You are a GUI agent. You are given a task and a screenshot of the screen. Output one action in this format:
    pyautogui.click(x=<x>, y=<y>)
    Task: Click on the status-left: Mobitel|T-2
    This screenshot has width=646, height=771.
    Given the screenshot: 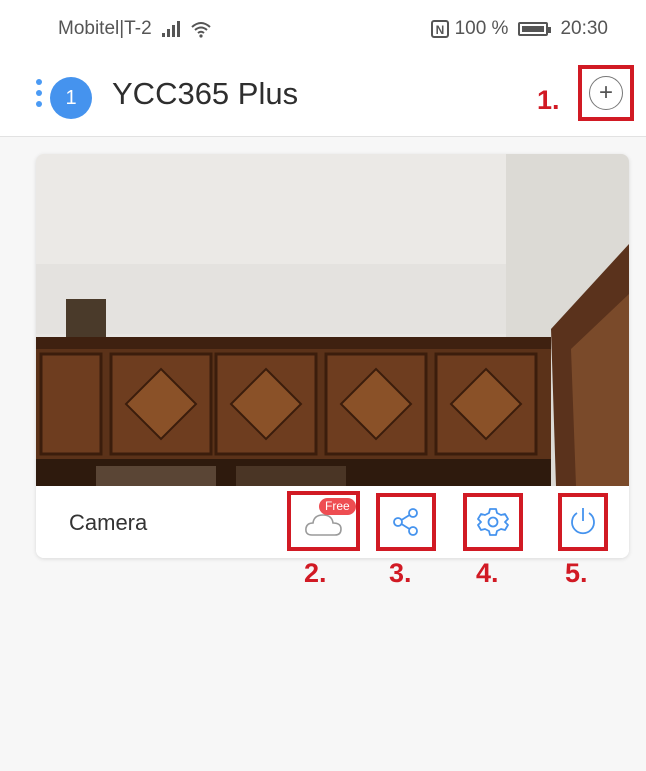 What is the action you would take?
    pyautogui.click(x=135, y=29)
    